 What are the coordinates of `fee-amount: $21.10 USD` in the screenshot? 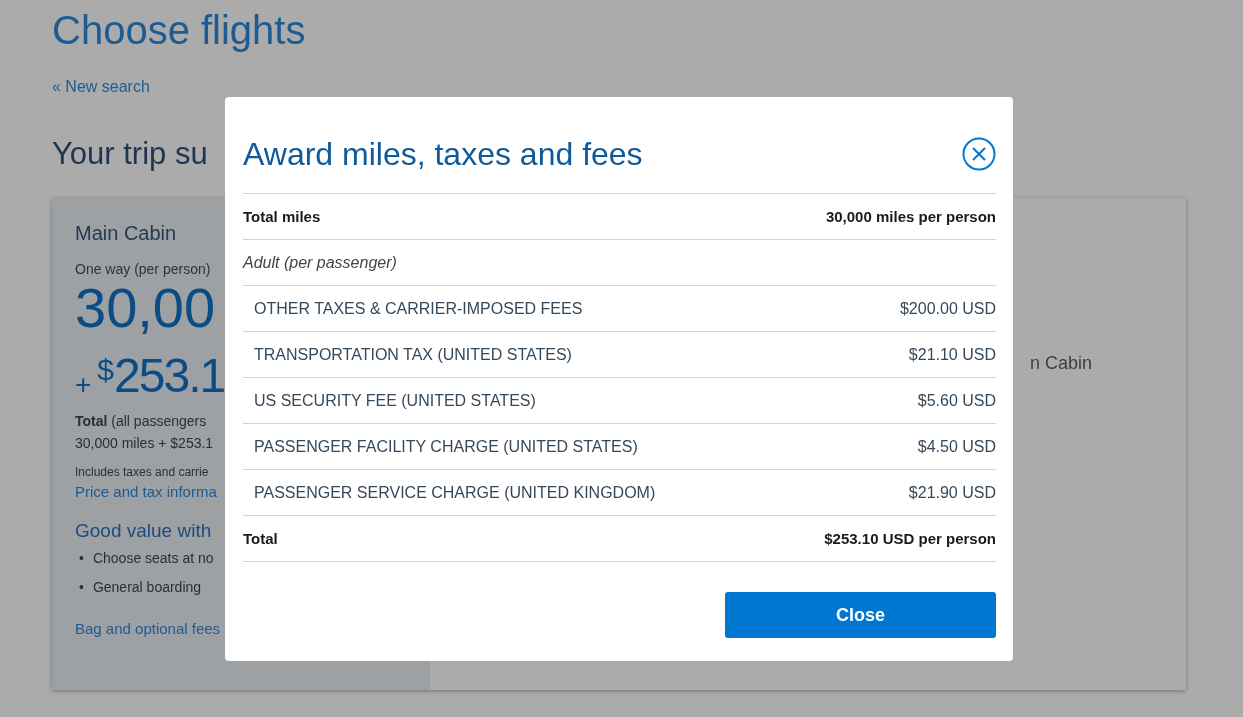 It's located at (952, 354).